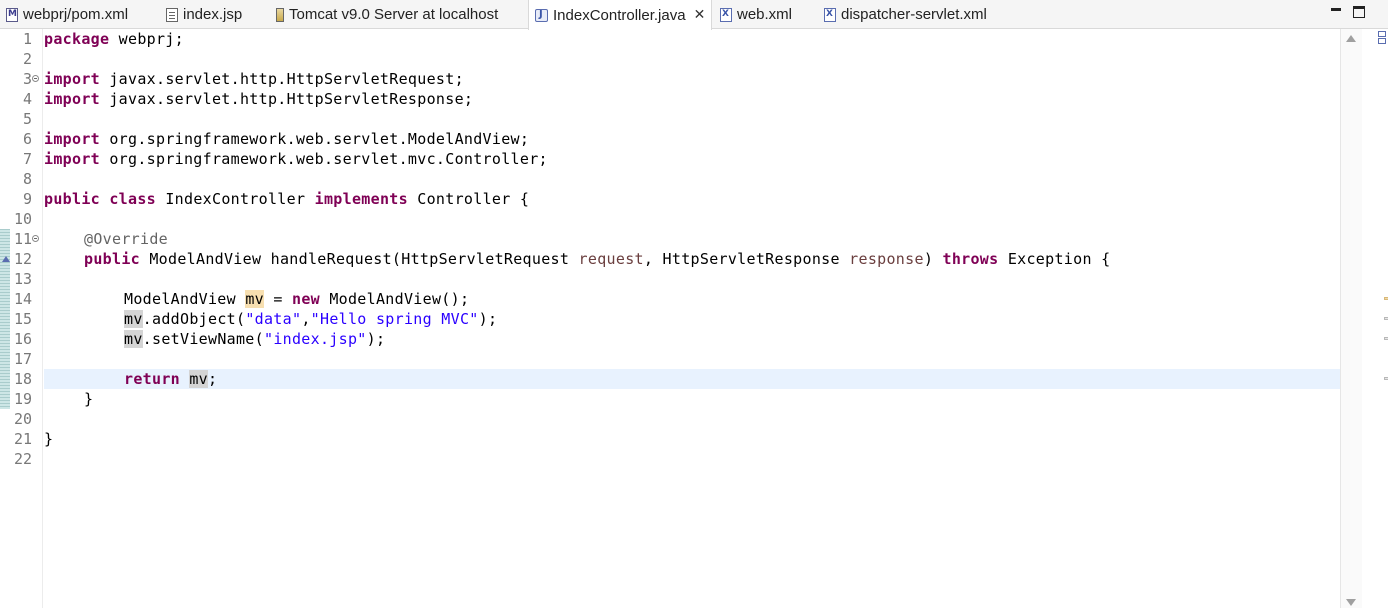 The image size is (1388, 608). What do you see at coordinates (22, 259) in the screenshot?
I see `line-number: 12` at bounding box center [22, 259].